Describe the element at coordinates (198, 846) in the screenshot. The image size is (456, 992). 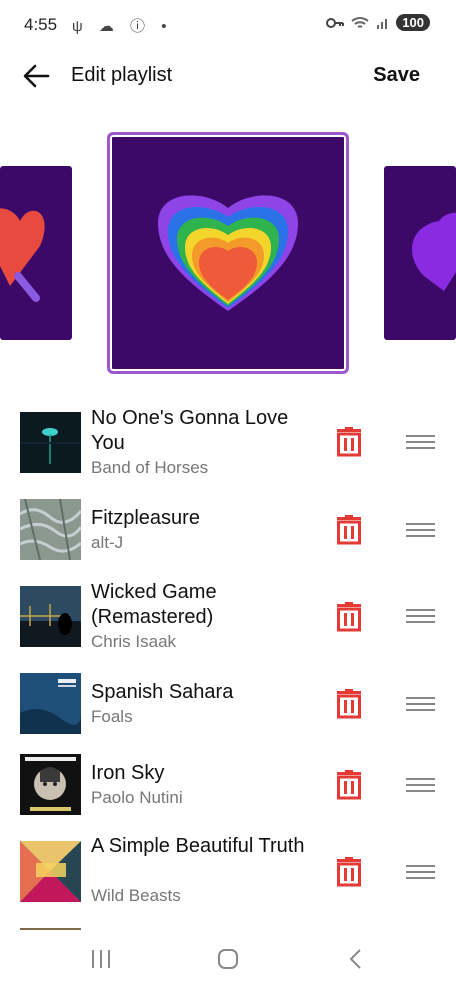
I see `track-title: A Simple Beautiful Truth` at that location.